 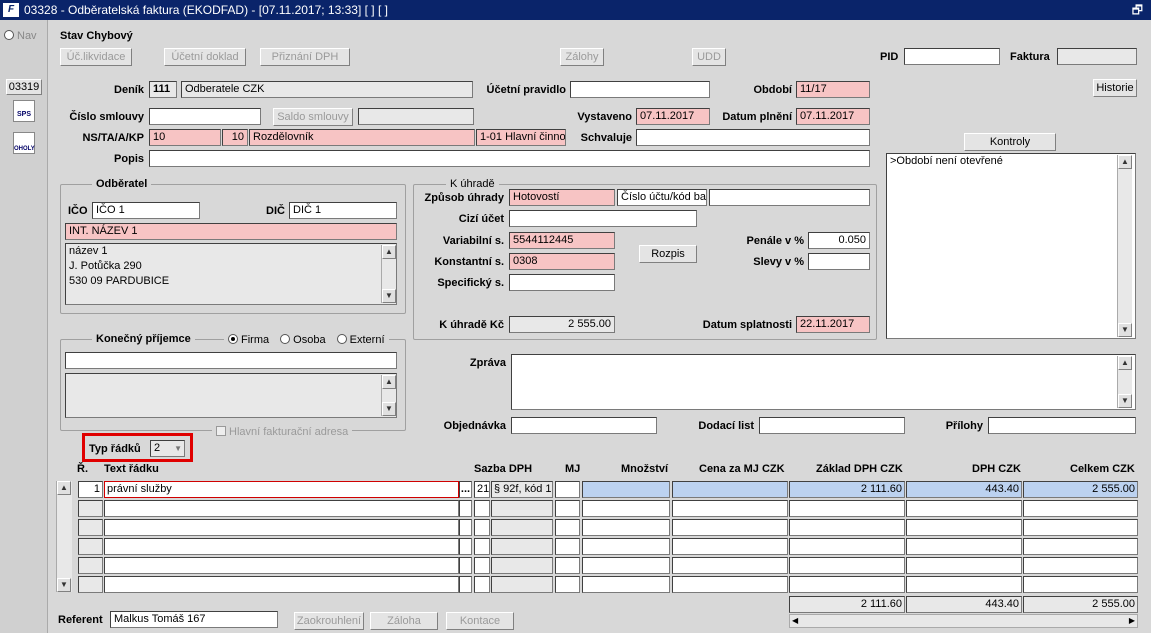 I want to click on row1-text: právní služby, so click(x=281, y=489).